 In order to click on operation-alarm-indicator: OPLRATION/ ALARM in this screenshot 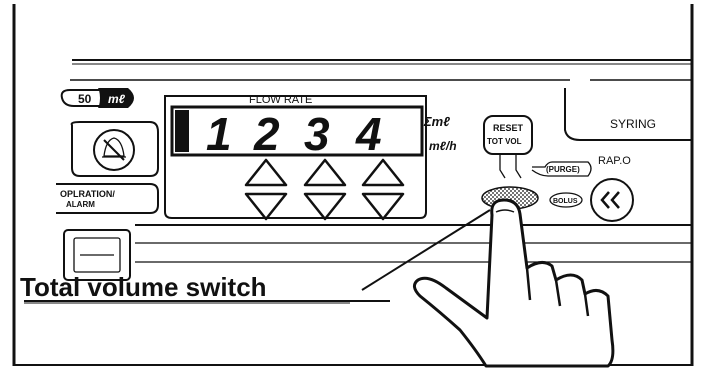, I will do `click(107, 198)`.